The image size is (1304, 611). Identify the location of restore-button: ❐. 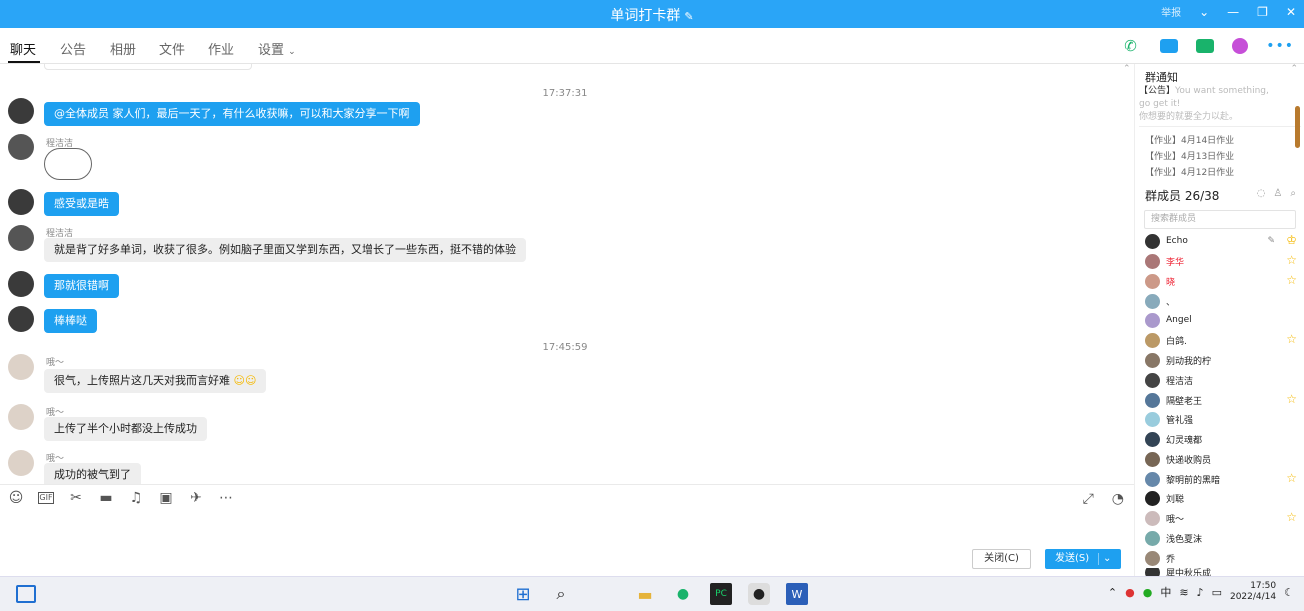
(1262, 12).